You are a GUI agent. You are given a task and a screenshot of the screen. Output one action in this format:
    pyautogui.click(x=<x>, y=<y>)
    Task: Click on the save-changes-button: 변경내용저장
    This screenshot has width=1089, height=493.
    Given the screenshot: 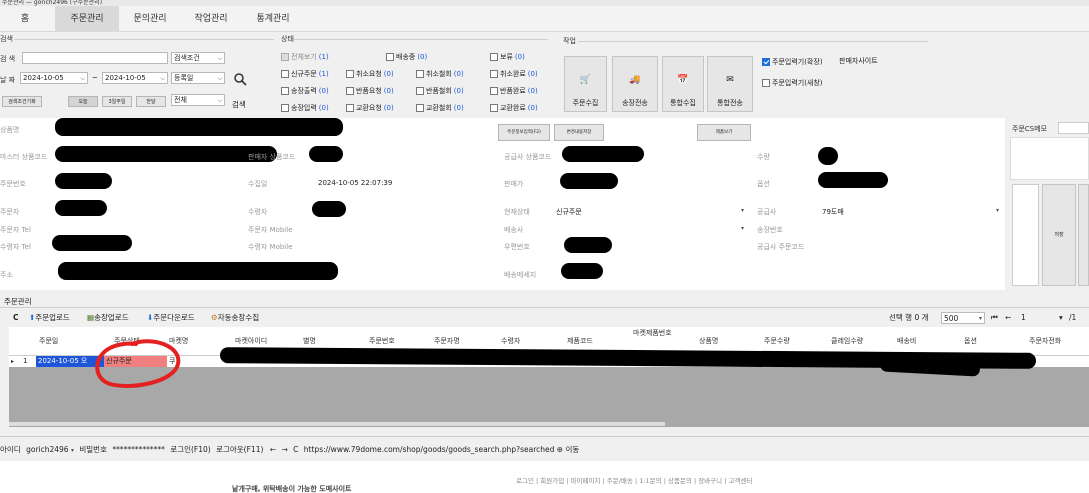 What is the action you would take?
    pyautogui.click(x=579, y=132)
    